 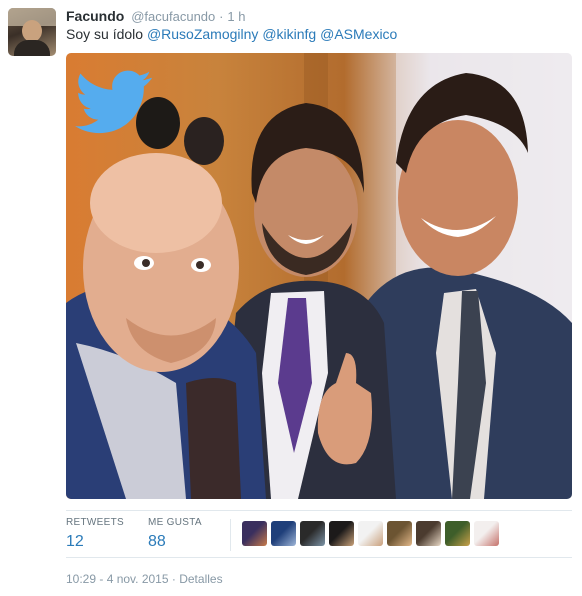 I want to click on mention-link: @ASMexico, so click(x=358, y=34).